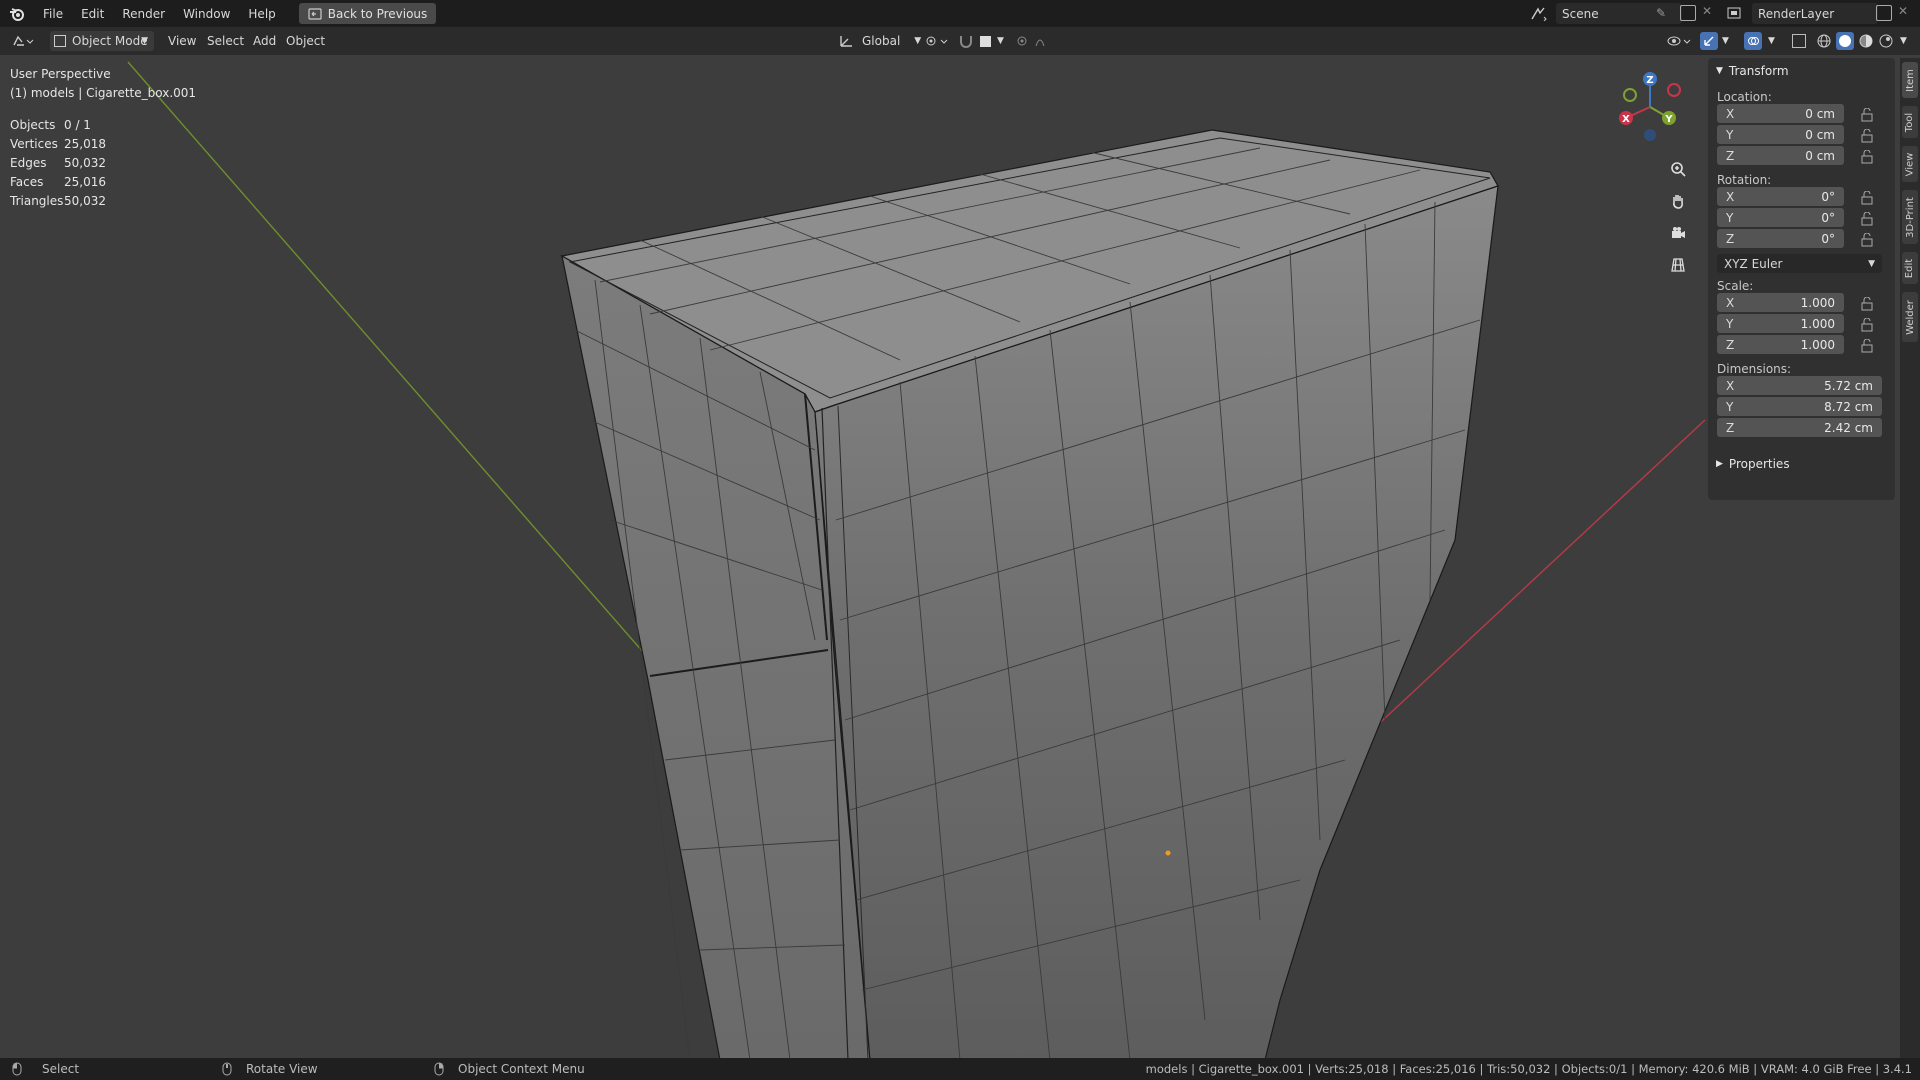 This screenshot has width=1920, height=1080. Describe the element at coordinates (937, 41) in the screenshot. I see `pivot-point-icon` at that location.